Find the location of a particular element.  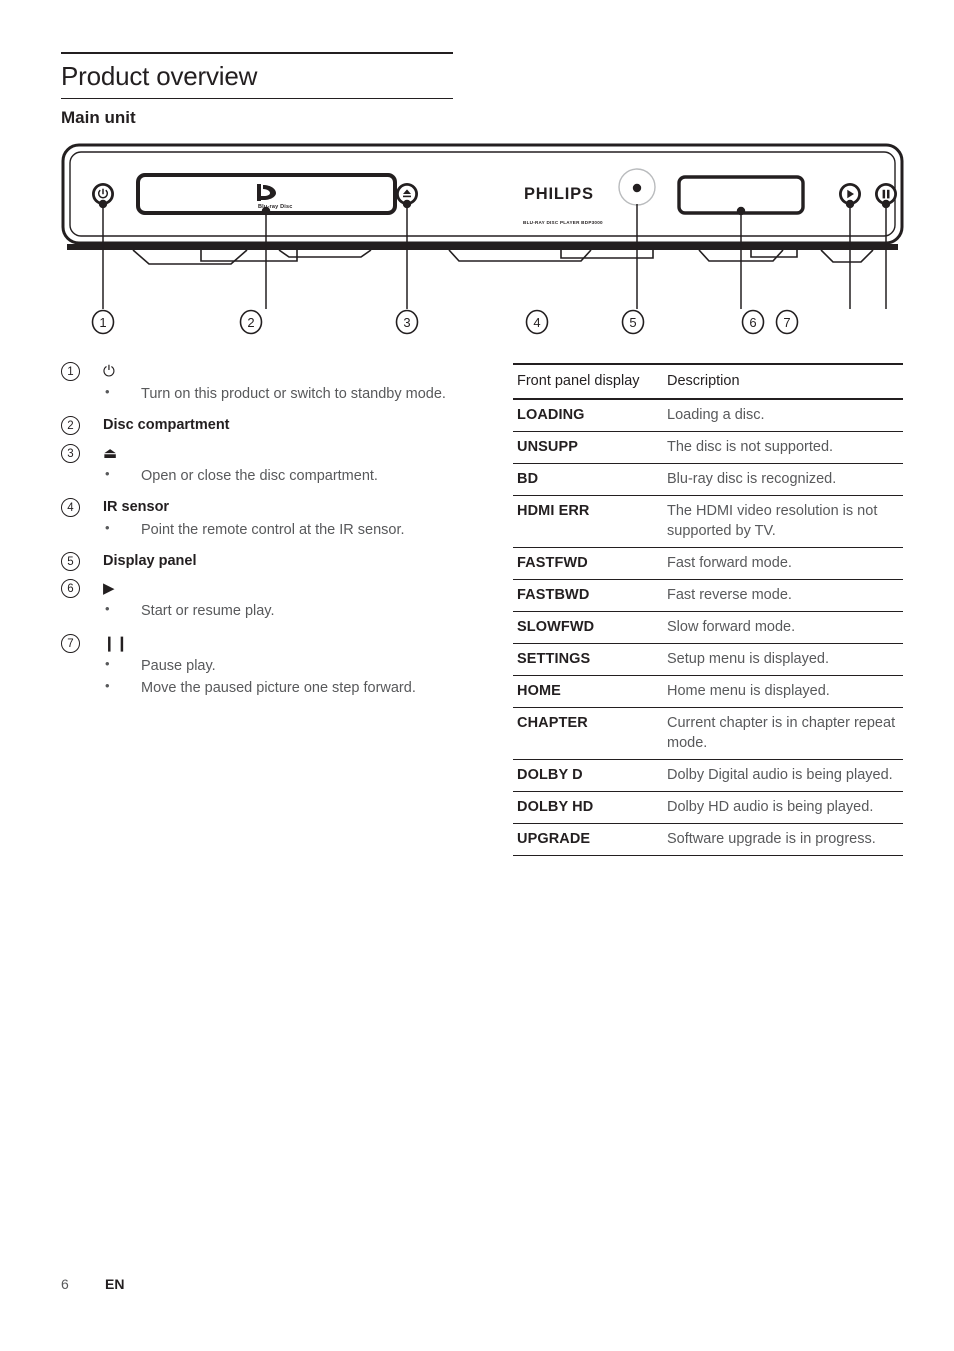

callout-bullets-3: Open or close the disc compartment. is located at coordinates (271, 476).